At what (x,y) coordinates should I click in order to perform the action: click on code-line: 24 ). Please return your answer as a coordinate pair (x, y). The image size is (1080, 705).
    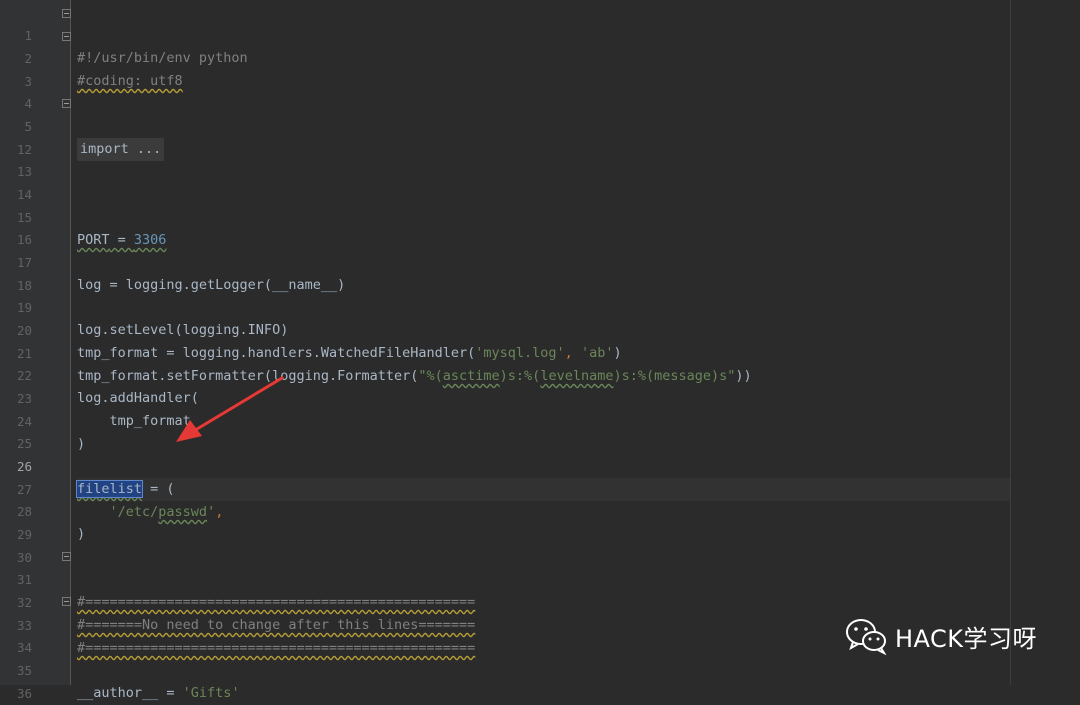
    Looking at the image, I should click on (540, 420).